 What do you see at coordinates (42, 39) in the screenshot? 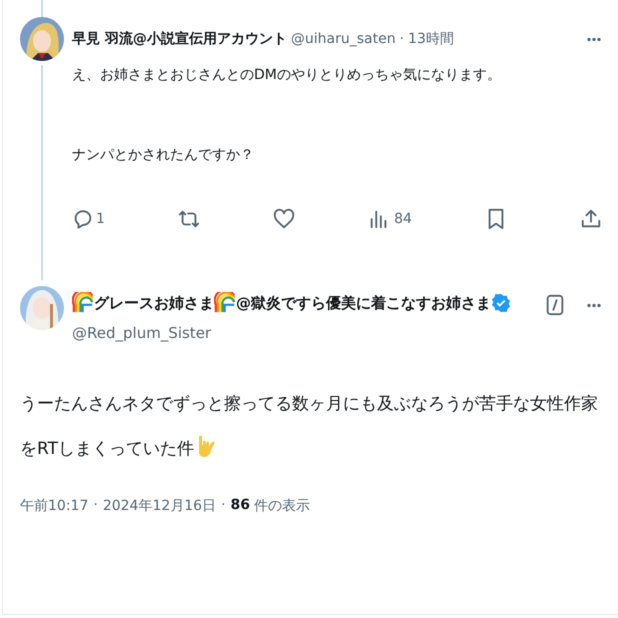
I see `avatar` at bounding box center [42, 39].